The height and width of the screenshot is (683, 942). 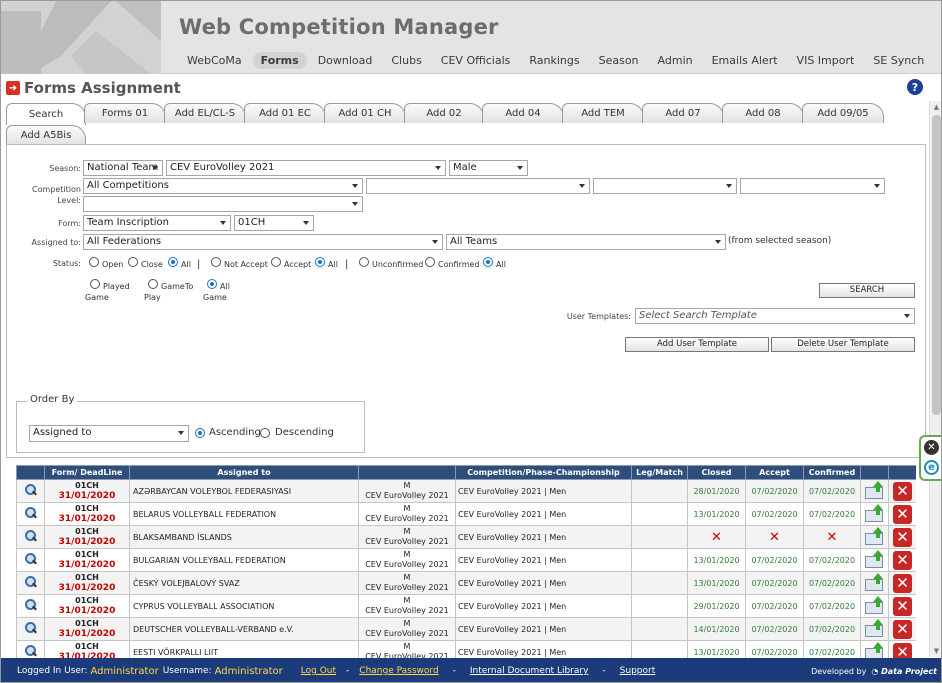 I want to click on help-icon: ?, so click(x=915, y=87).